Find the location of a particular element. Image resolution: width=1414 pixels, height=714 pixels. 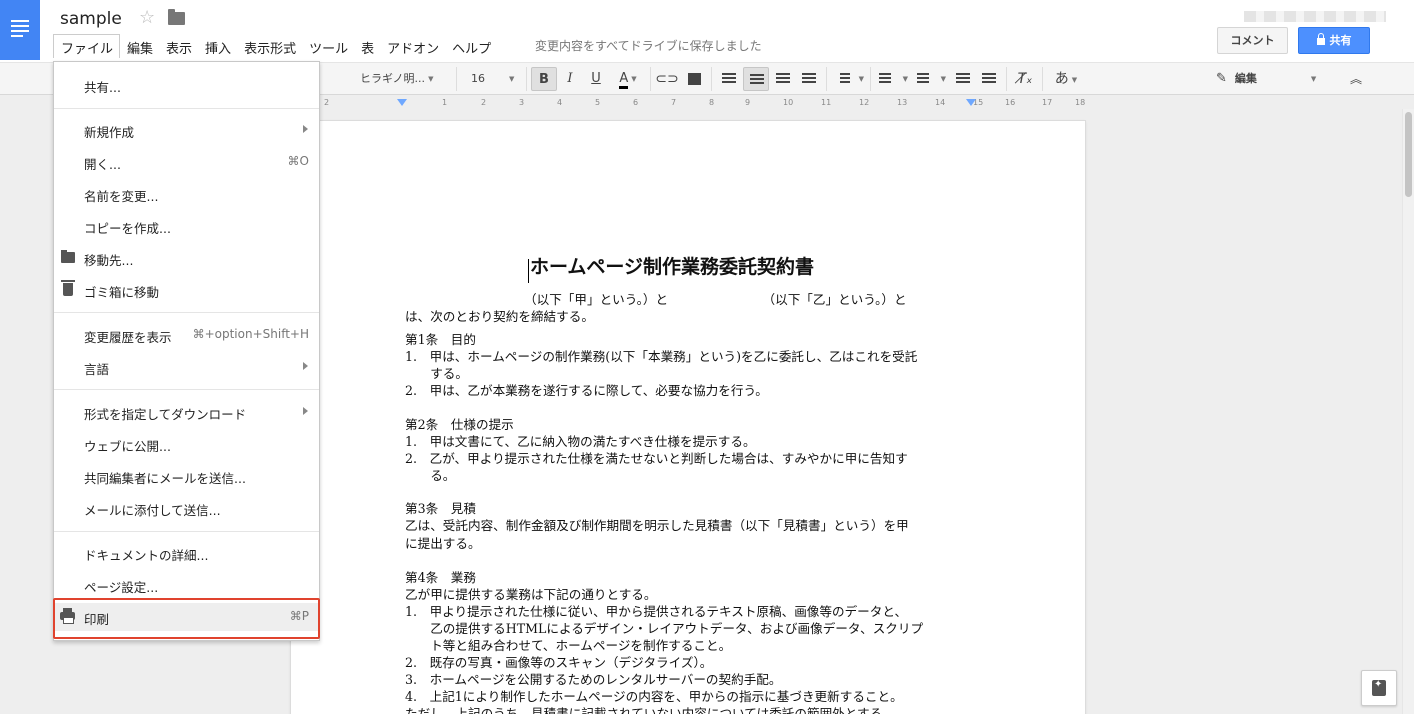

document-line: 1. 甲は文書にて、乙に納入物の満たすべき仕様を提示する。 is located at coordinates (580, 441).